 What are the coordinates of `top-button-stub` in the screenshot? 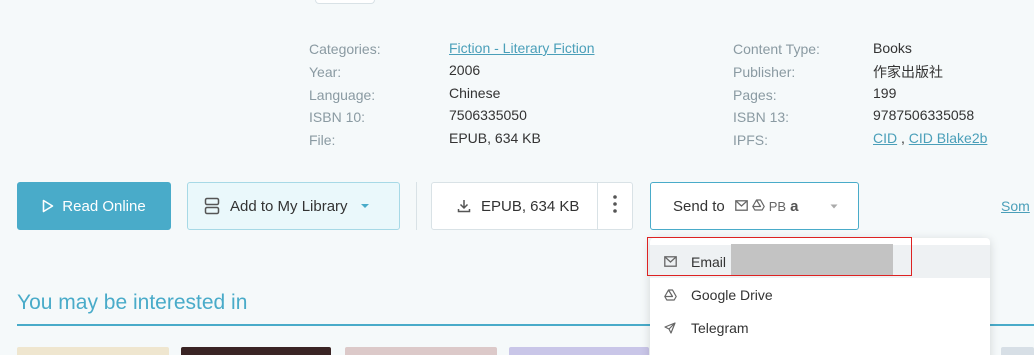 It's located at (345, 2).